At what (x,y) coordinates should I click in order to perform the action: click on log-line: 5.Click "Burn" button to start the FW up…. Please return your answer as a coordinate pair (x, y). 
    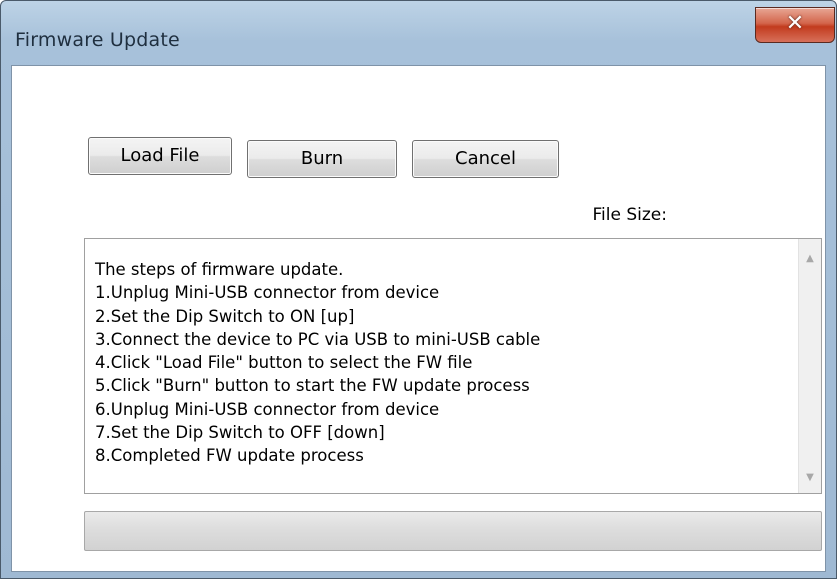
    Looking at the image, I should click on (312, 386).